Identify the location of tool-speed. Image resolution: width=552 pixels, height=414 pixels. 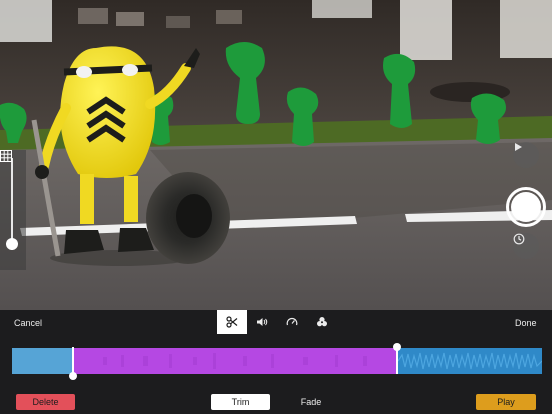
(292, 322).